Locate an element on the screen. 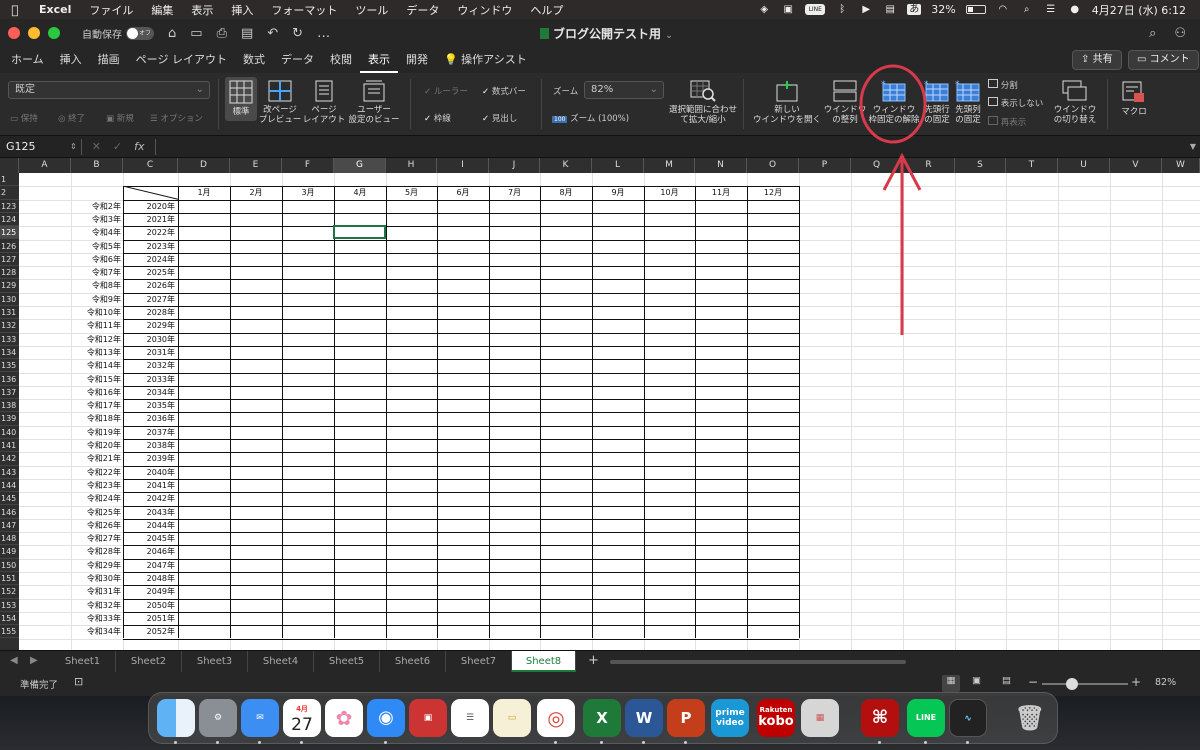  sheet-tab-sheet3: Sheet3 is located at coordinates (215, 661).